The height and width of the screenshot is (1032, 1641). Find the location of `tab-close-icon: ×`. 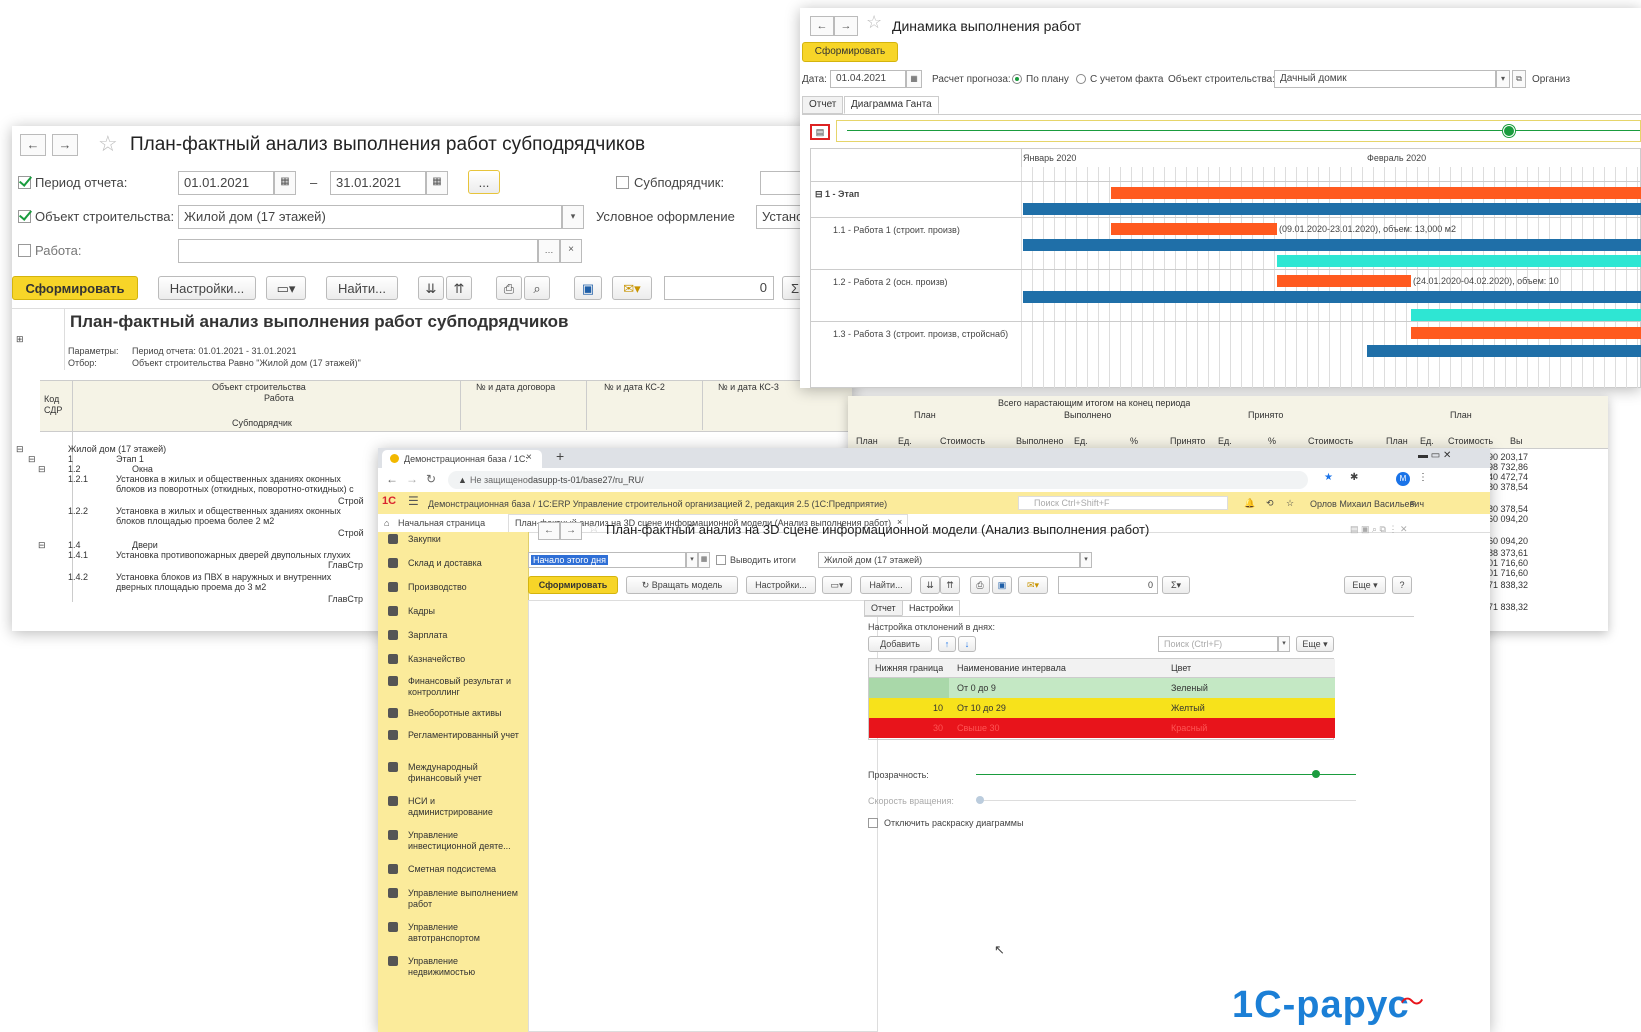

tab-close-icon: × is located at coordinates (529, 457).